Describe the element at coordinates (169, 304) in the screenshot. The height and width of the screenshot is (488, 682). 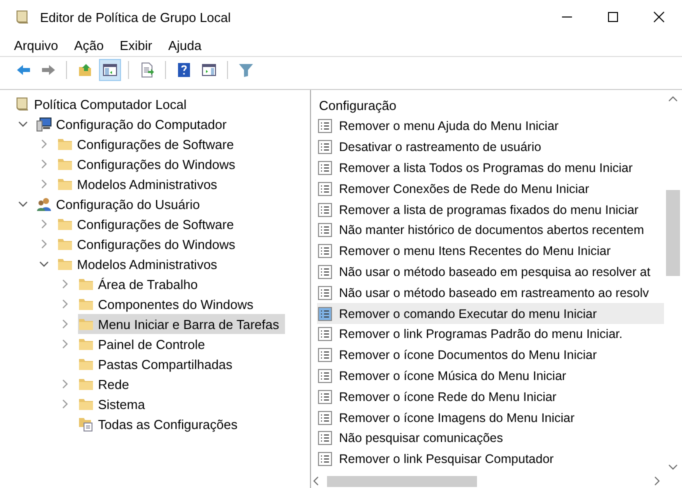
I see `tree-item: Componentes do Windows` at that location.